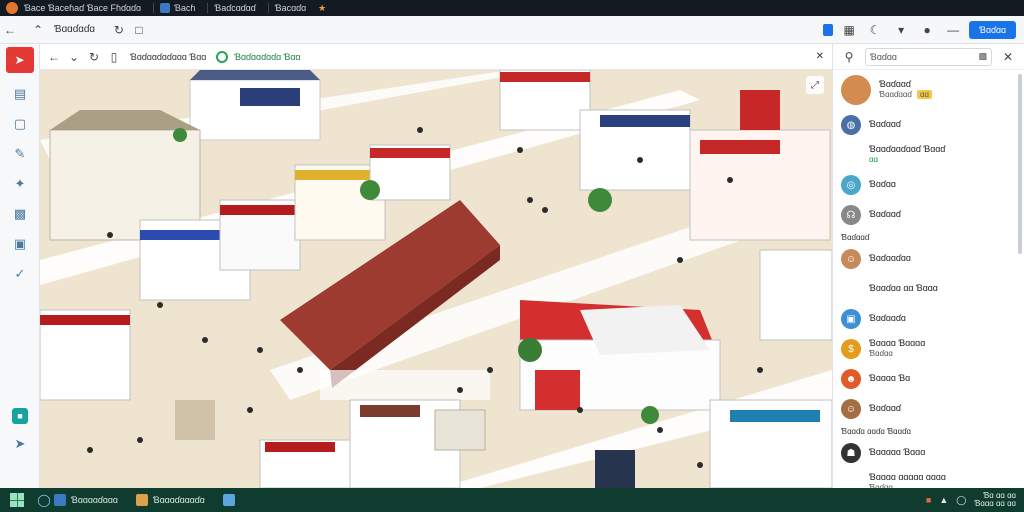 This screenshot has height=512, width=1024. What do you see at coordinates (44, 500) in the screenshot?
I see `browser-icon: ◯` at bounding box center [44, 500].